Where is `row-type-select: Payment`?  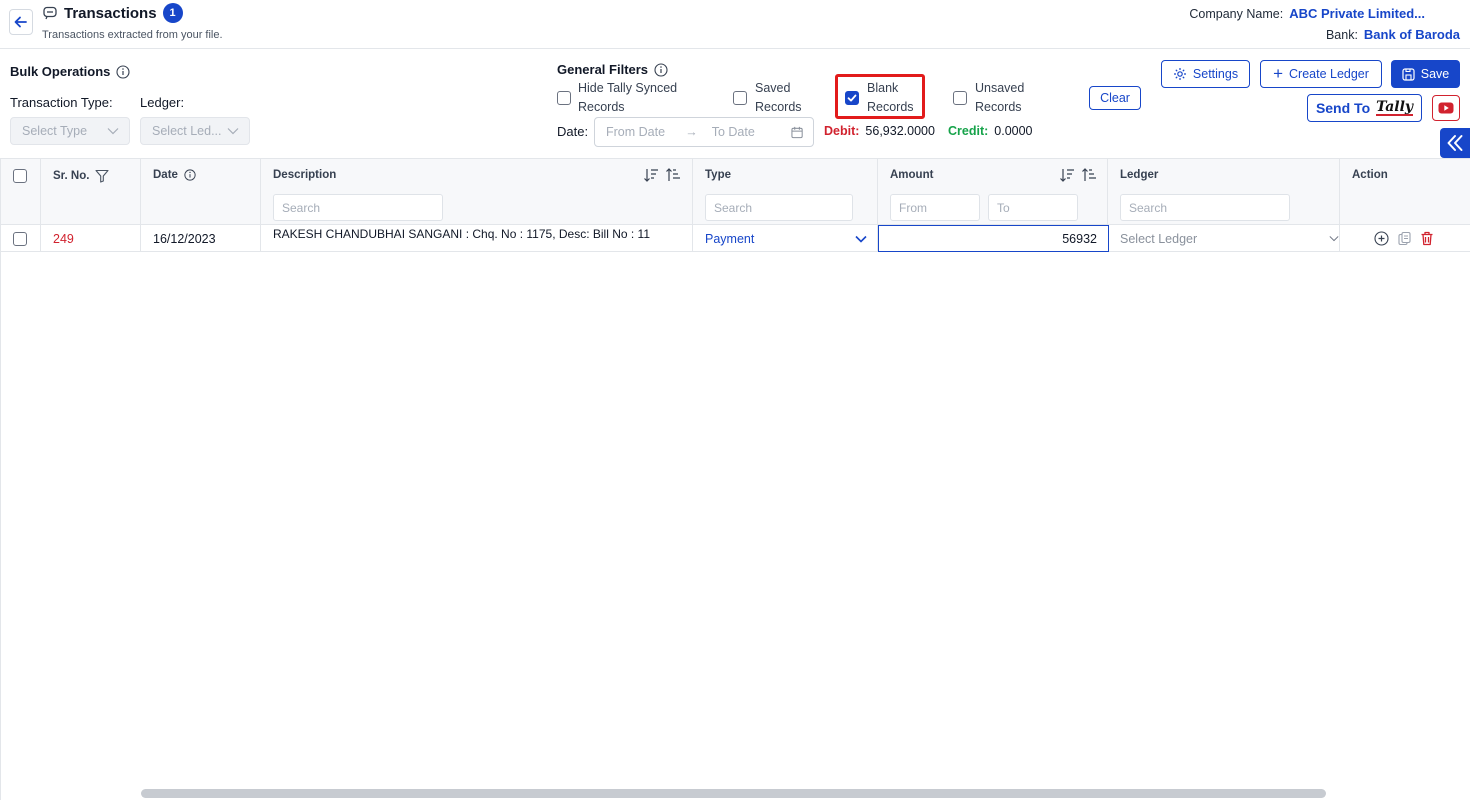 row-type-select: Payment is located at coordinates (785, 238).